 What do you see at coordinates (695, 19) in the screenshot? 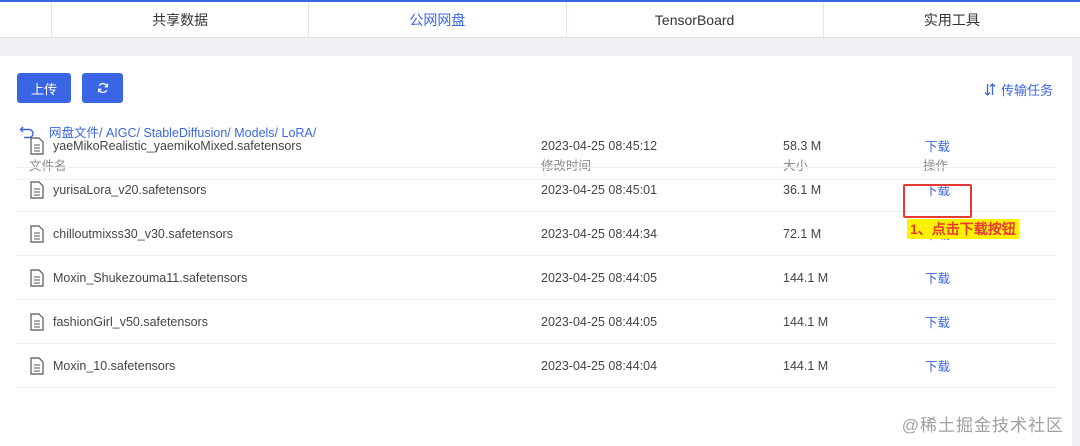
I see `tab-tensorboard: TensorBoard` at bounding box center [695, 19].